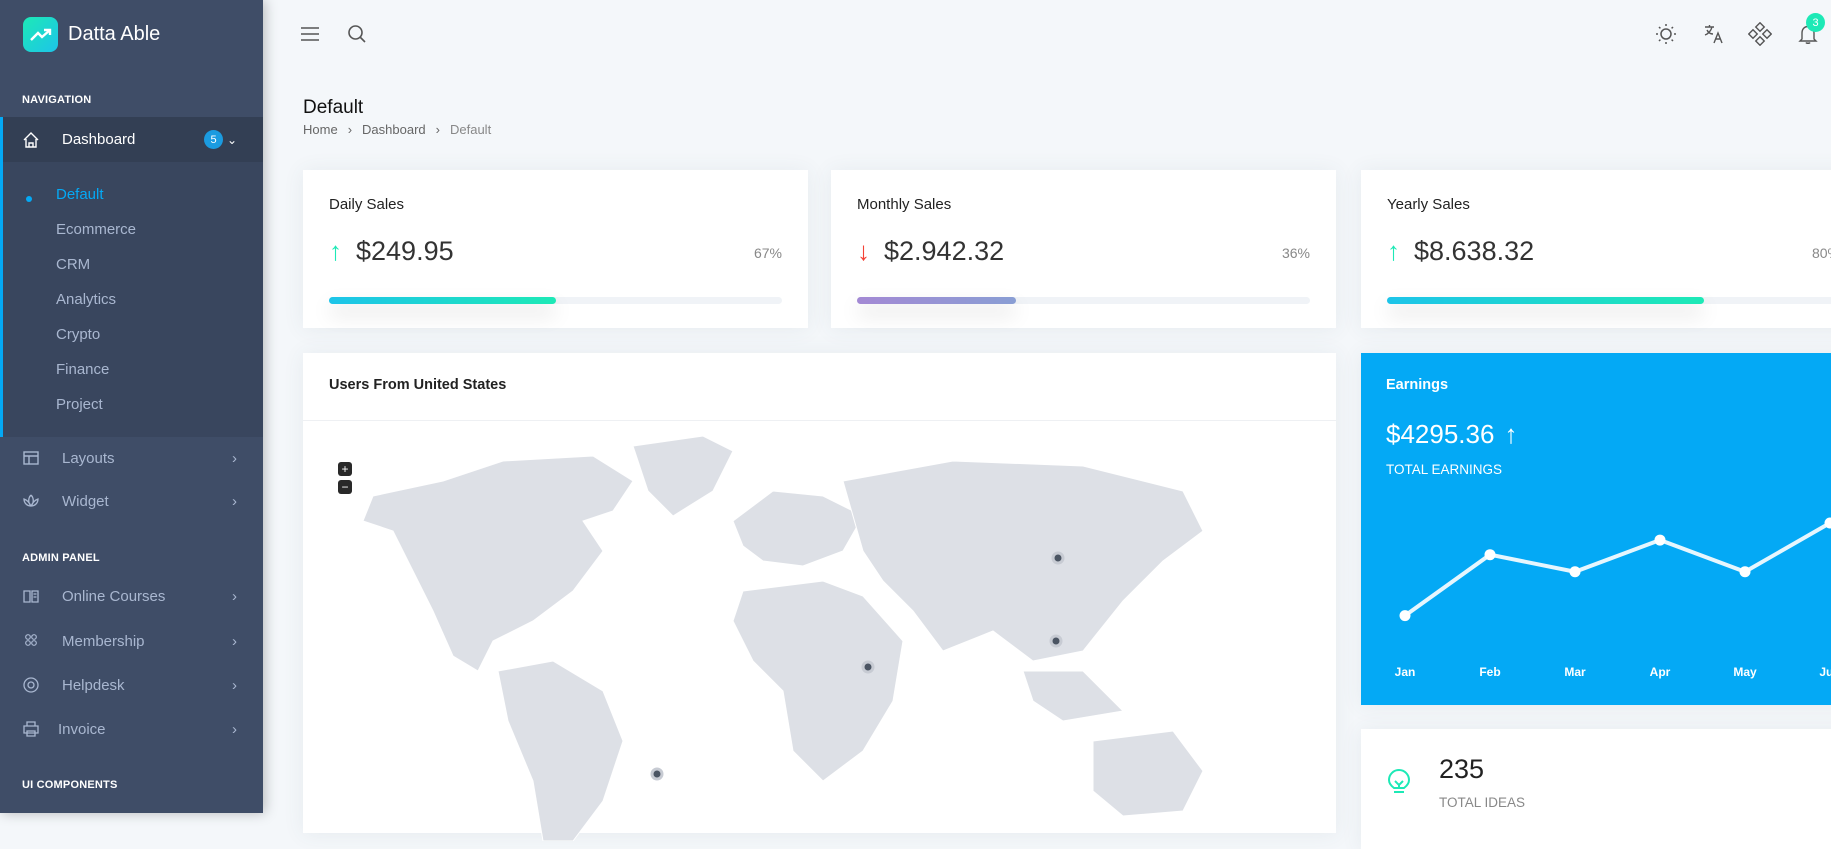 The width and height of the screenshot is (1831, 849). Describe the element at coordinates (1596, 249) in the screenshot. I see `stat-card-yearly-sales: Yearly Sales ↑ $8.638.32 80%` at that location.